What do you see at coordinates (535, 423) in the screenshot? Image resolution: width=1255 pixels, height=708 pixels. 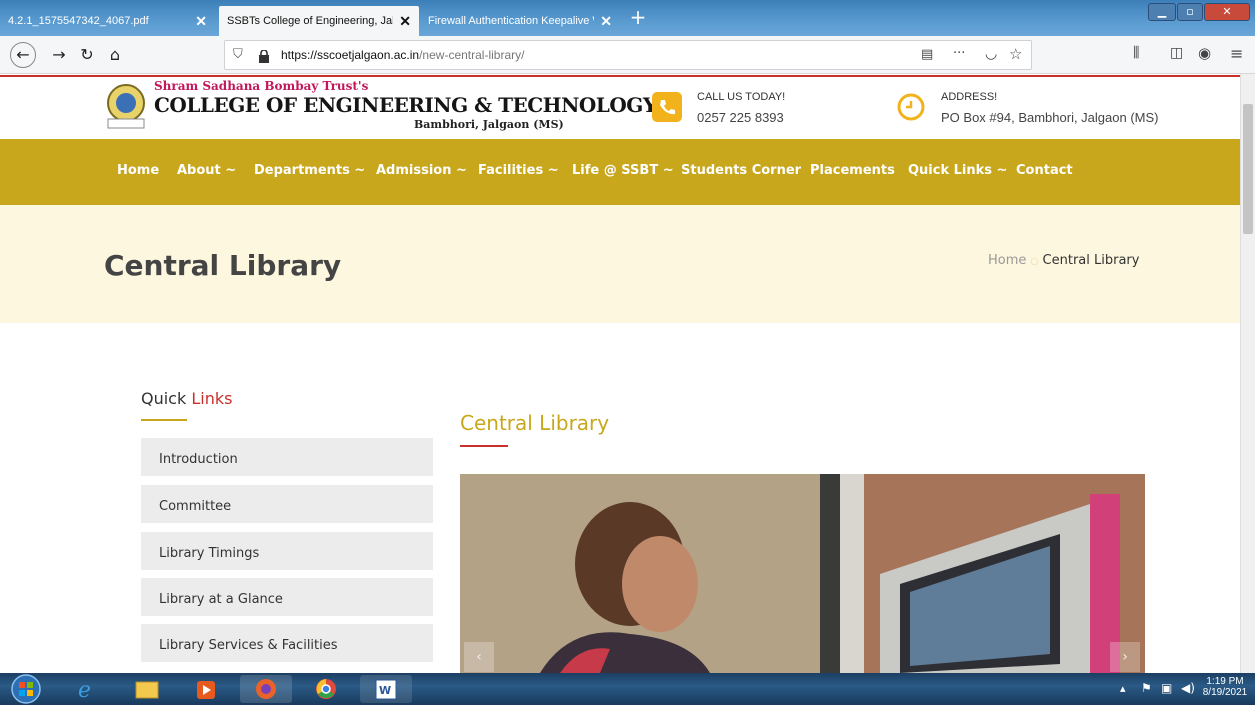 I see `section-heading: Central Library` at bounding box center [535, 423].